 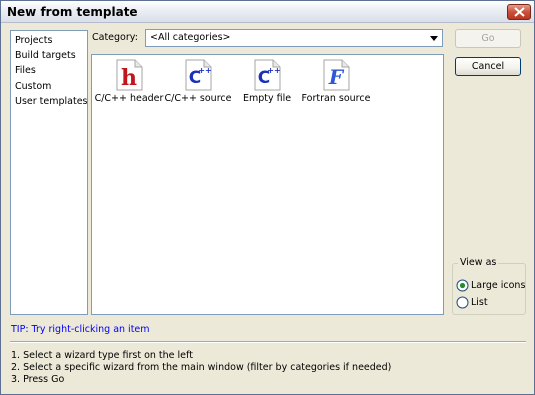 What do you see at coordinates (129, 78) in the screenshot?
I see `svg-text: h` at bounding box center [129, 78].